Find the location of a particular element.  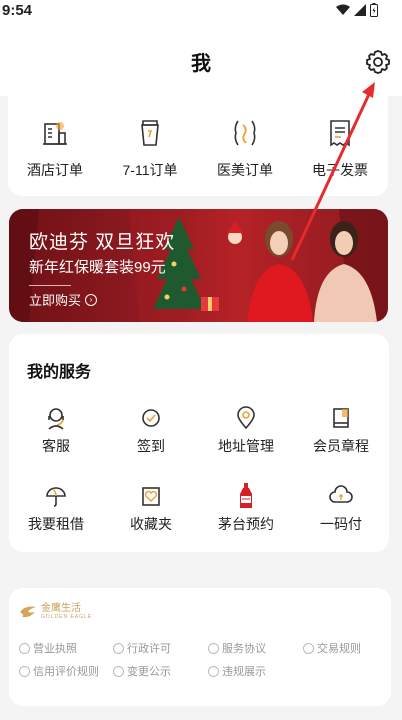

brand-logo: 金鹰生活 GOLDEN EAGLE is located at coordinates (55, 612).